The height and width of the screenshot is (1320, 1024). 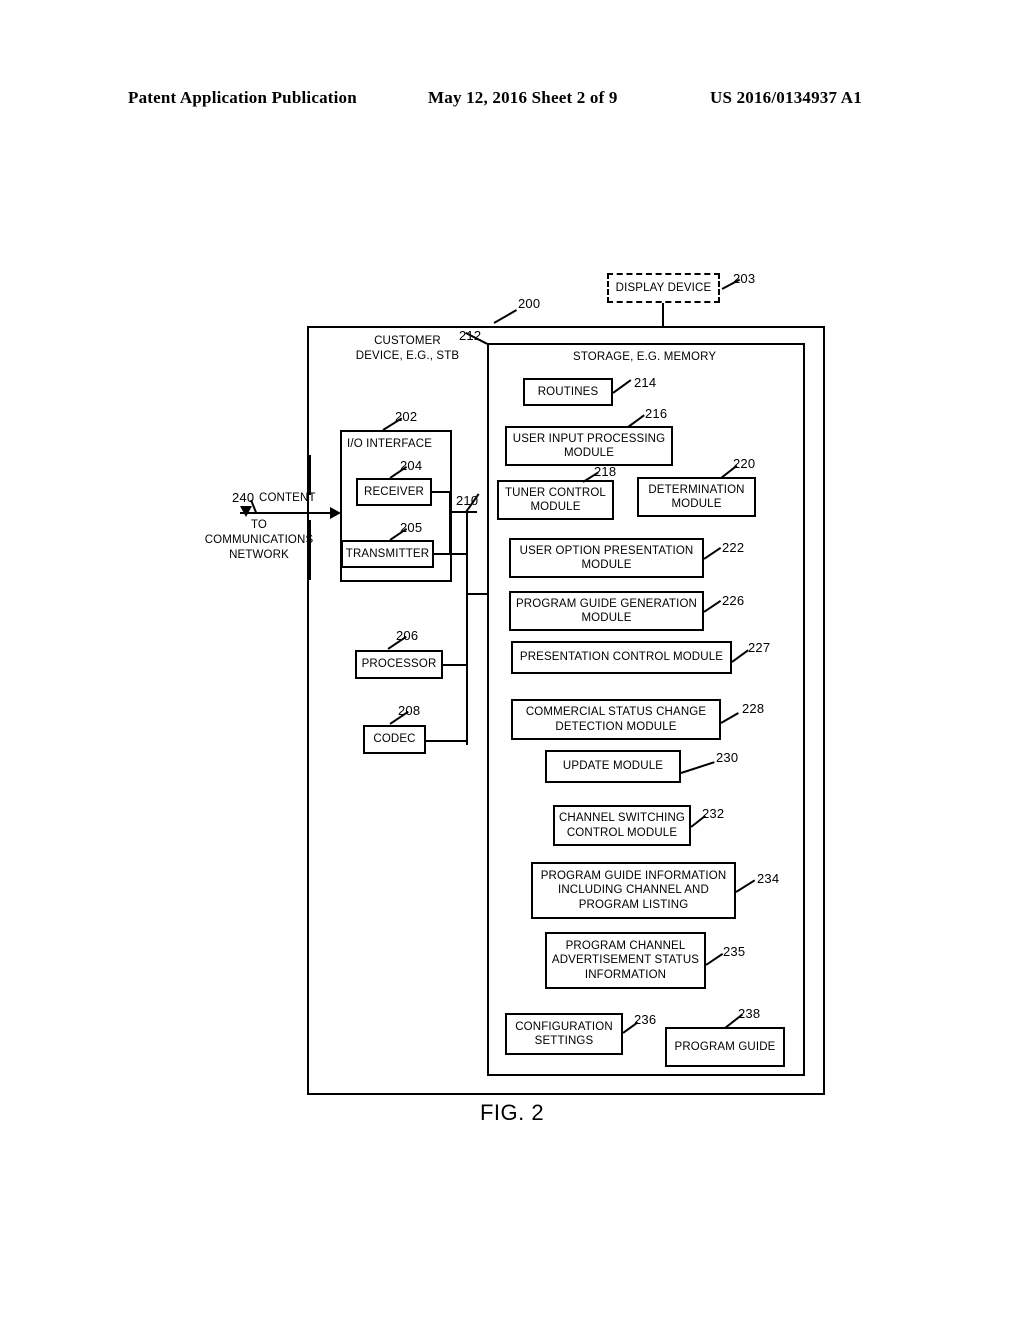 I want to click on bus-line-lower, so click(x=467, y=670).